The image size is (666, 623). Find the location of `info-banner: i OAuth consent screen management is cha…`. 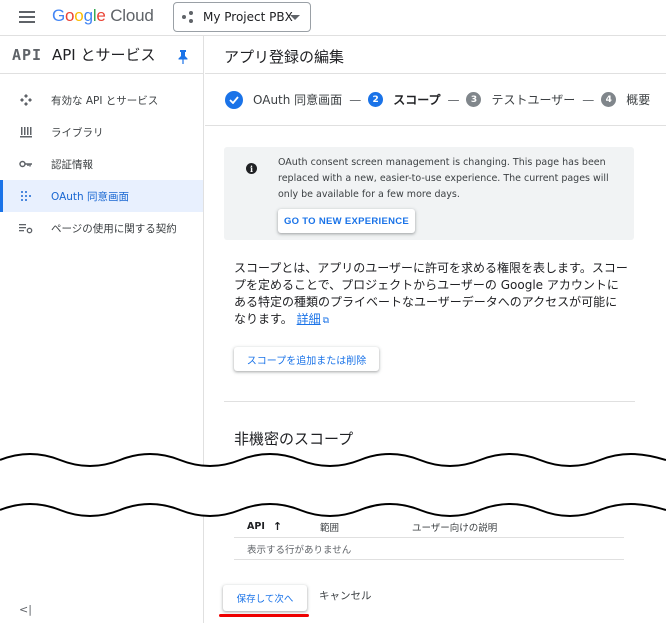

info-banner: i OAuth consent screen management is cha… is located at coordinates (429, 193).